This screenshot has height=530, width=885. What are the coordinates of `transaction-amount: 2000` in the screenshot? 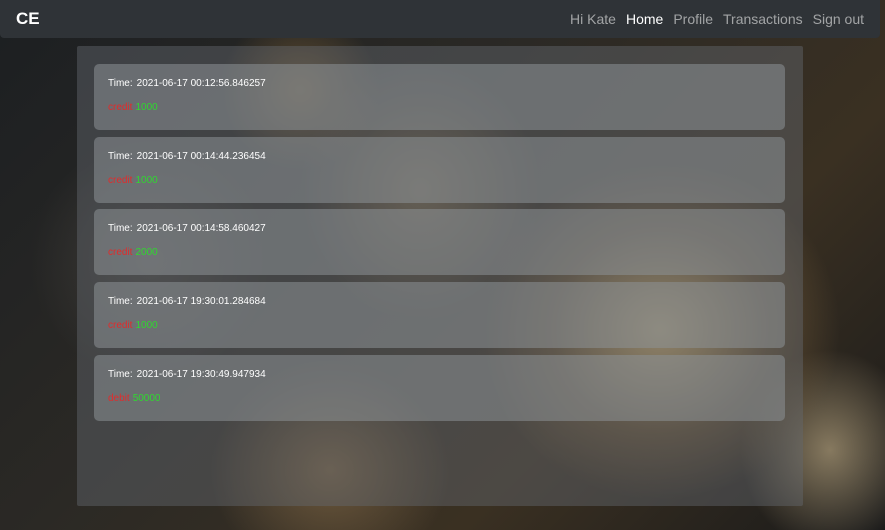 It's located at (146, 252).